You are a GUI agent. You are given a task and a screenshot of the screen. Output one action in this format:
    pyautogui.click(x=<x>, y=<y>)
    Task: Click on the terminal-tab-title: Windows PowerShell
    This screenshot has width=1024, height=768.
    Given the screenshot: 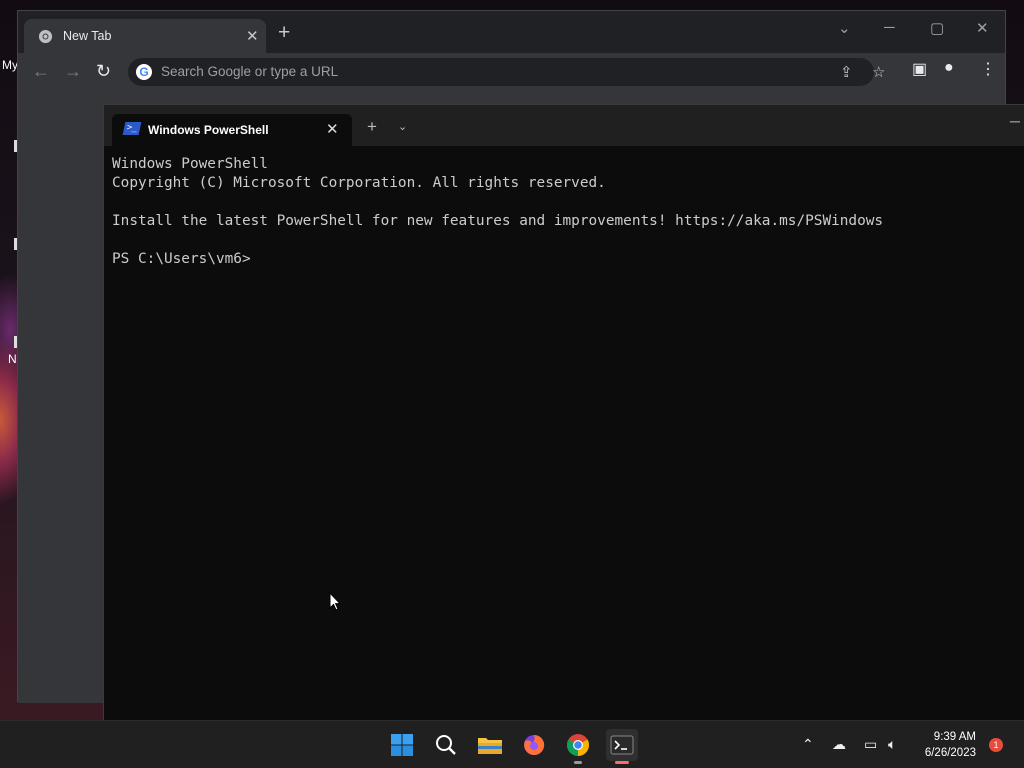 What is the action you would take?
    pyautogui.click(x=208, y=130)
    